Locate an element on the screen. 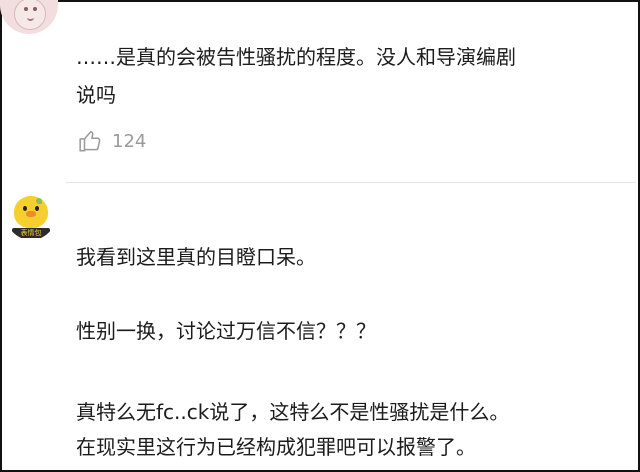 This screenshot has height=472, width=640. comment-divider is located at coordinates (351, 182).